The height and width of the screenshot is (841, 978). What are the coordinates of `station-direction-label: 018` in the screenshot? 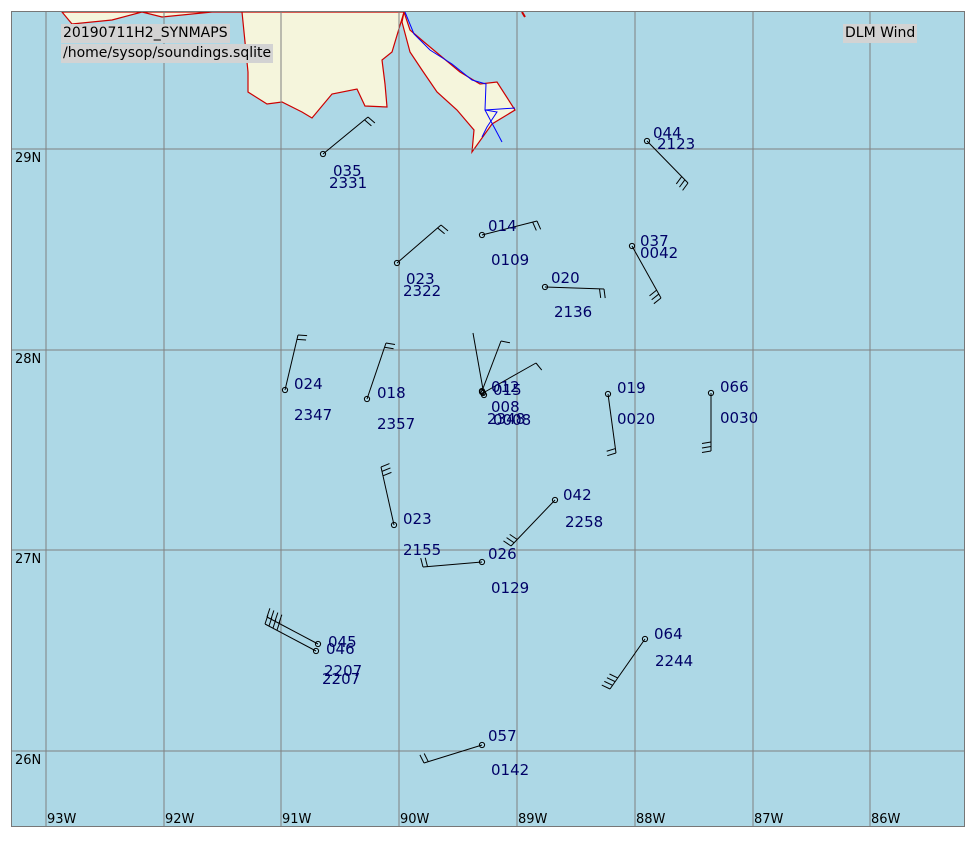 It's located at (391, 393).